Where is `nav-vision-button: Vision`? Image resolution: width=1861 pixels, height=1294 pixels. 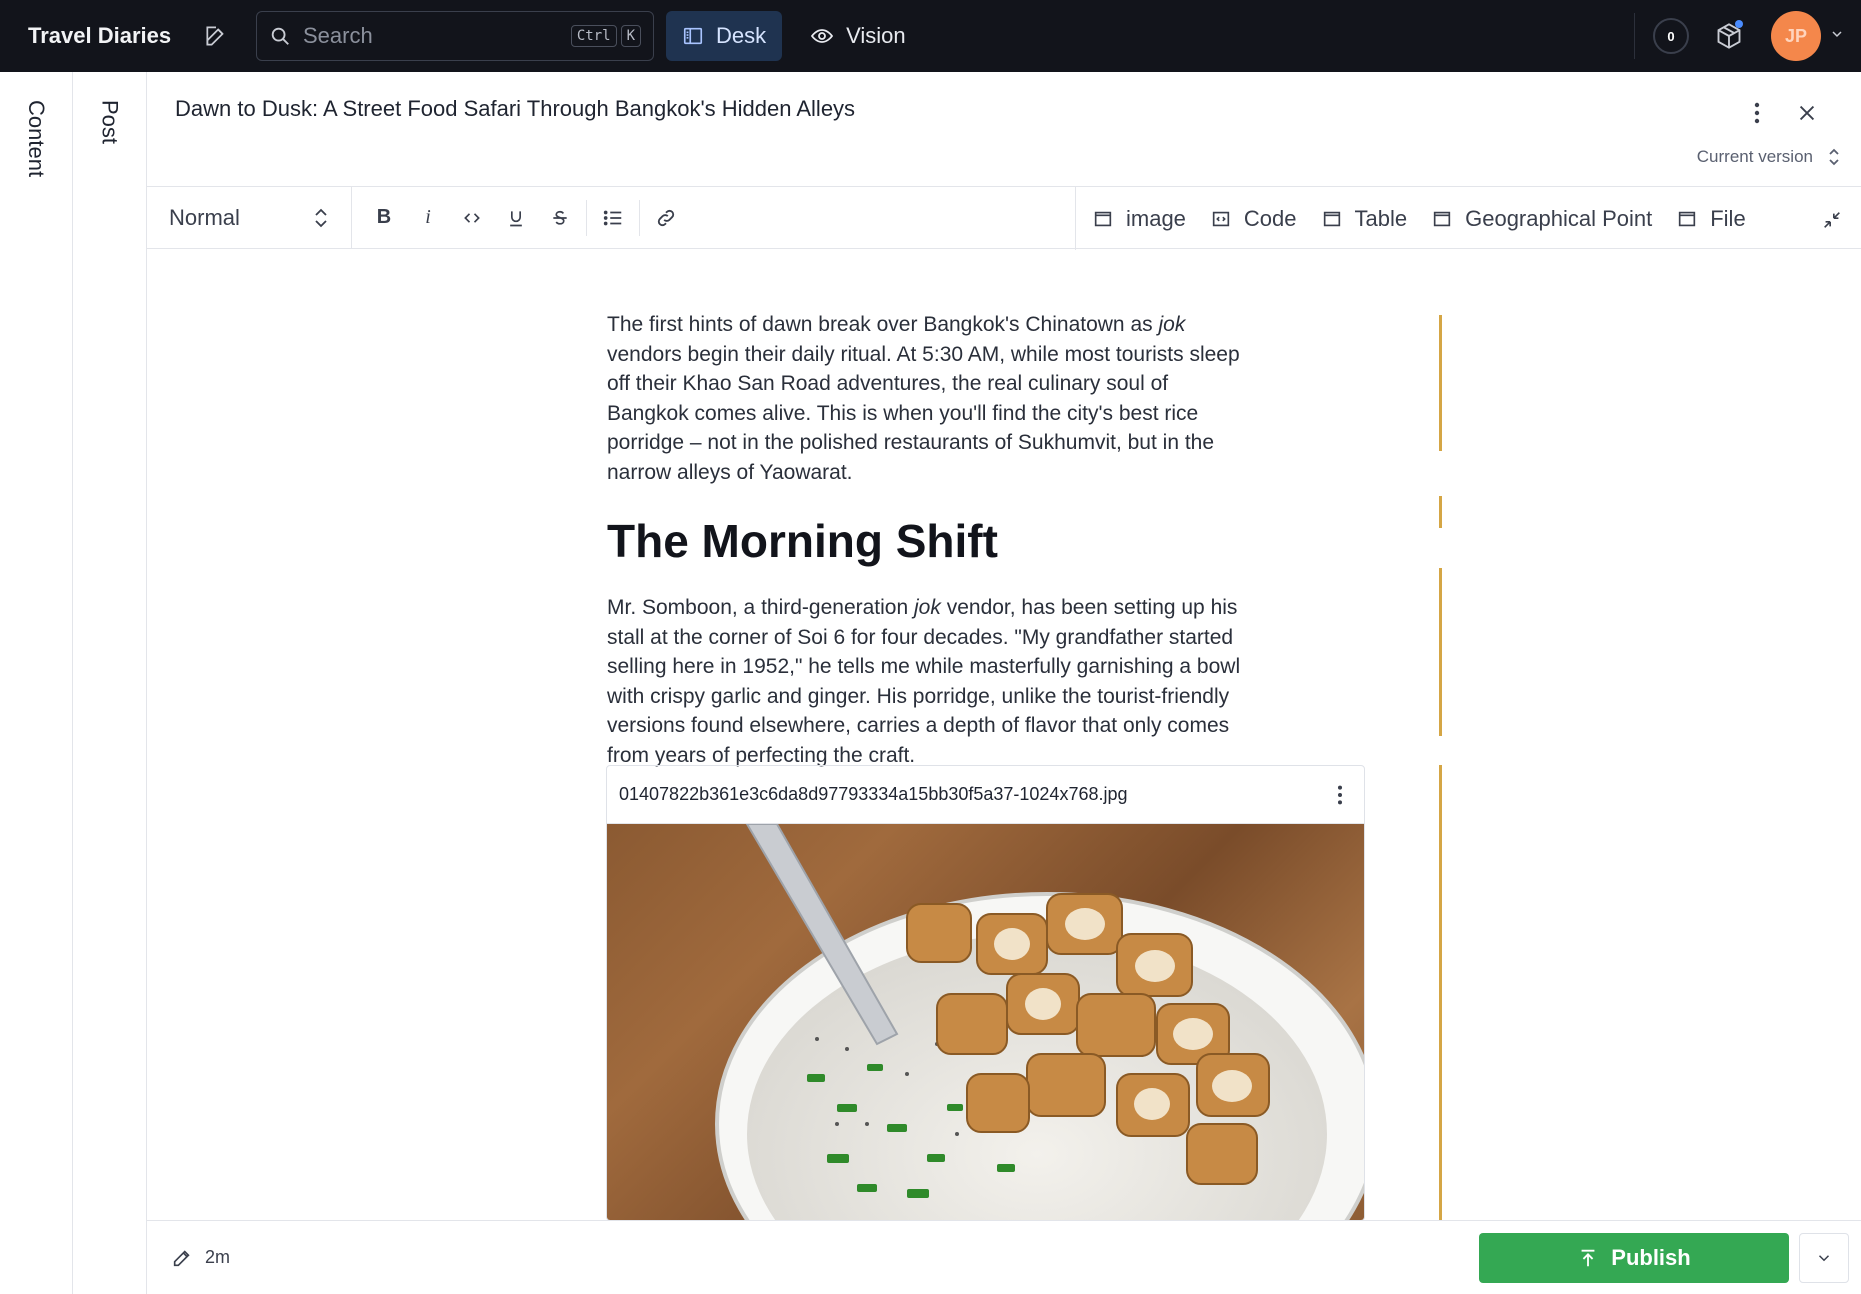 nav-vision-button: Vision is located at coordinates (858, 36).